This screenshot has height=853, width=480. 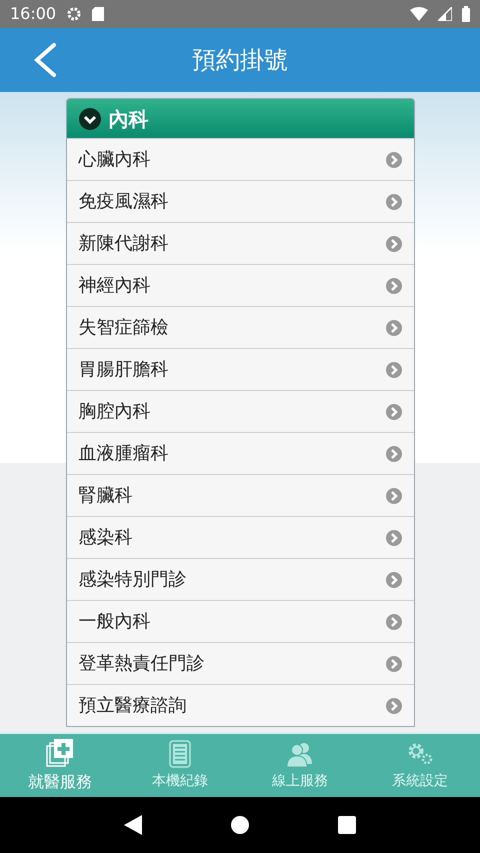 I want to click on department-item: 神經內科, so click(x=240, y=285).